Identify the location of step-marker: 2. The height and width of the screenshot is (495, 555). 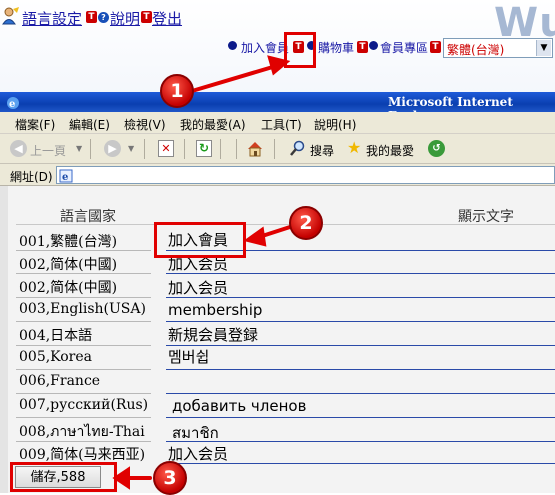
(306, 223).